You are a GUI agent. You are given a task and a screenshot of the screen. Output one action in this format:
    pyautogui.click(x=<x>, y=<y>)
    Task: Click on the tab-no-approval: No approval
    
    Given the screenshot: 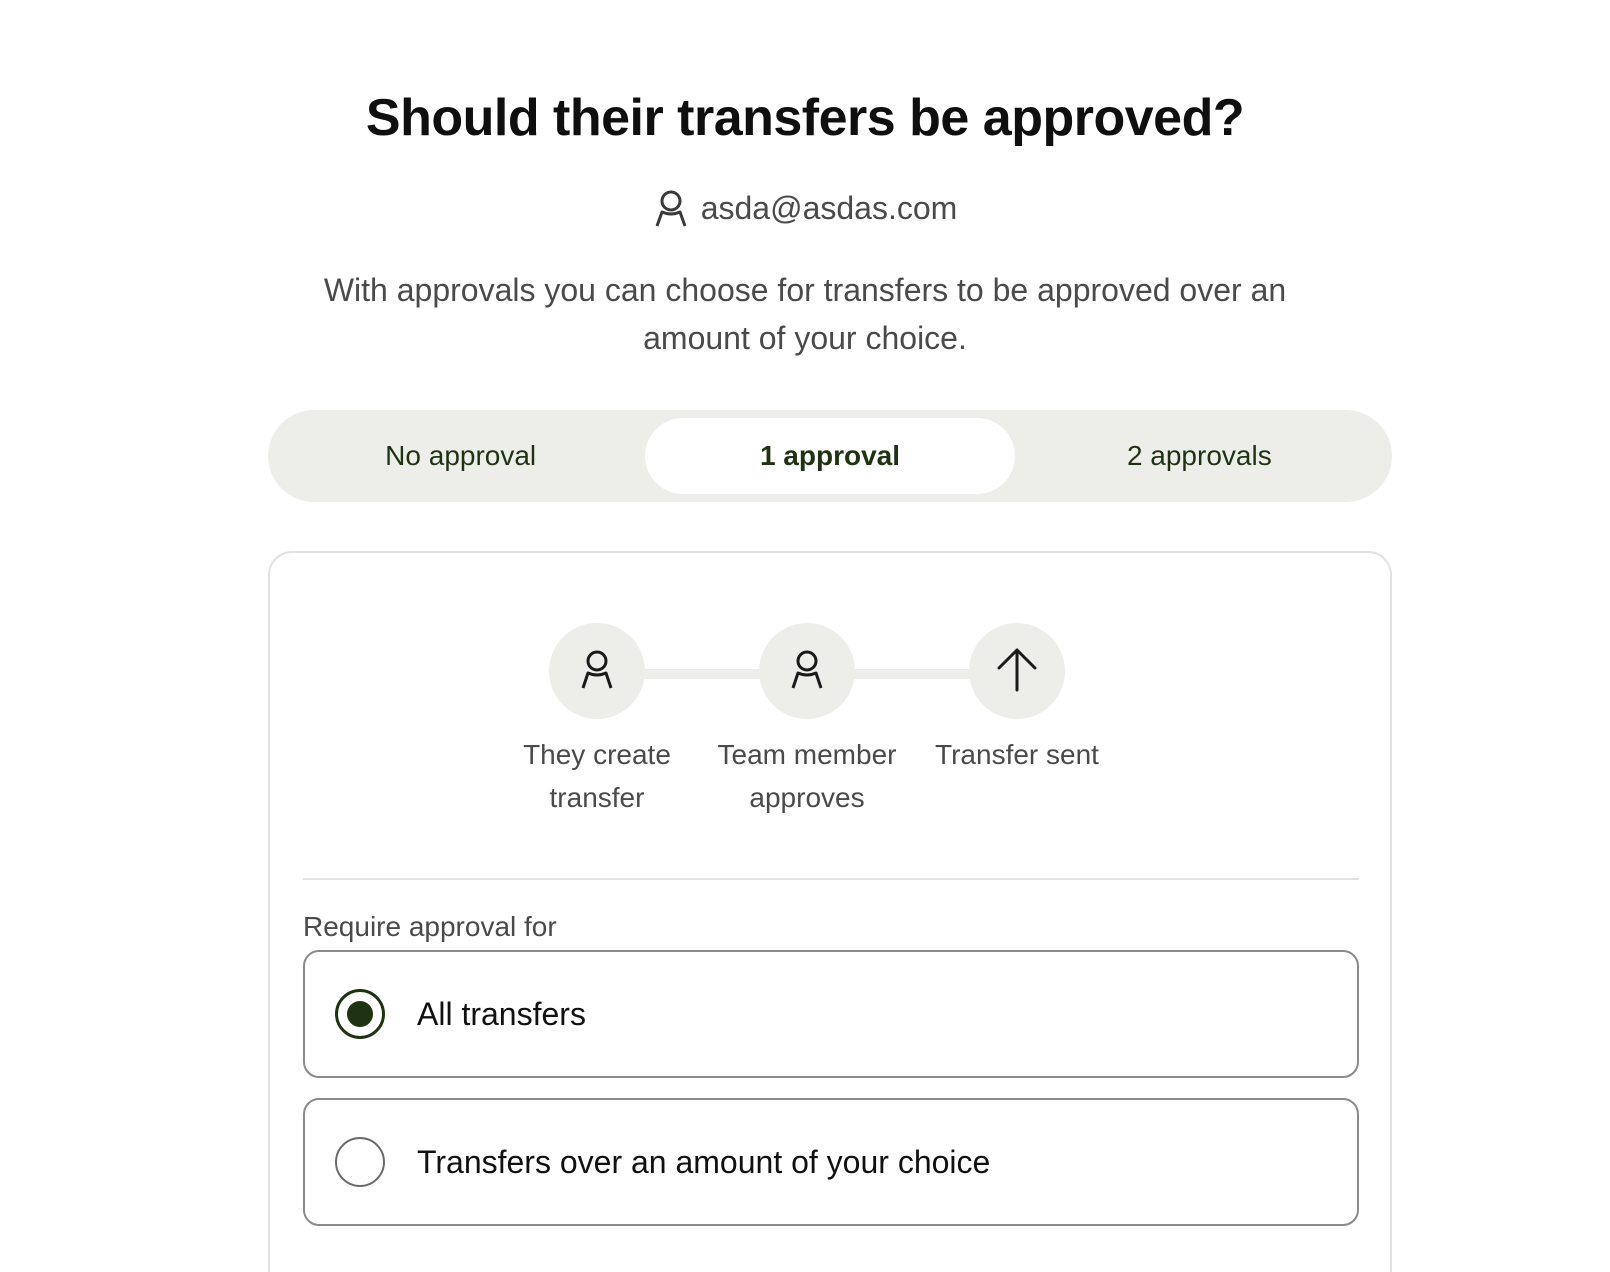 What is the action you would take?
    pyautogui.click(x=460, y=456)
    